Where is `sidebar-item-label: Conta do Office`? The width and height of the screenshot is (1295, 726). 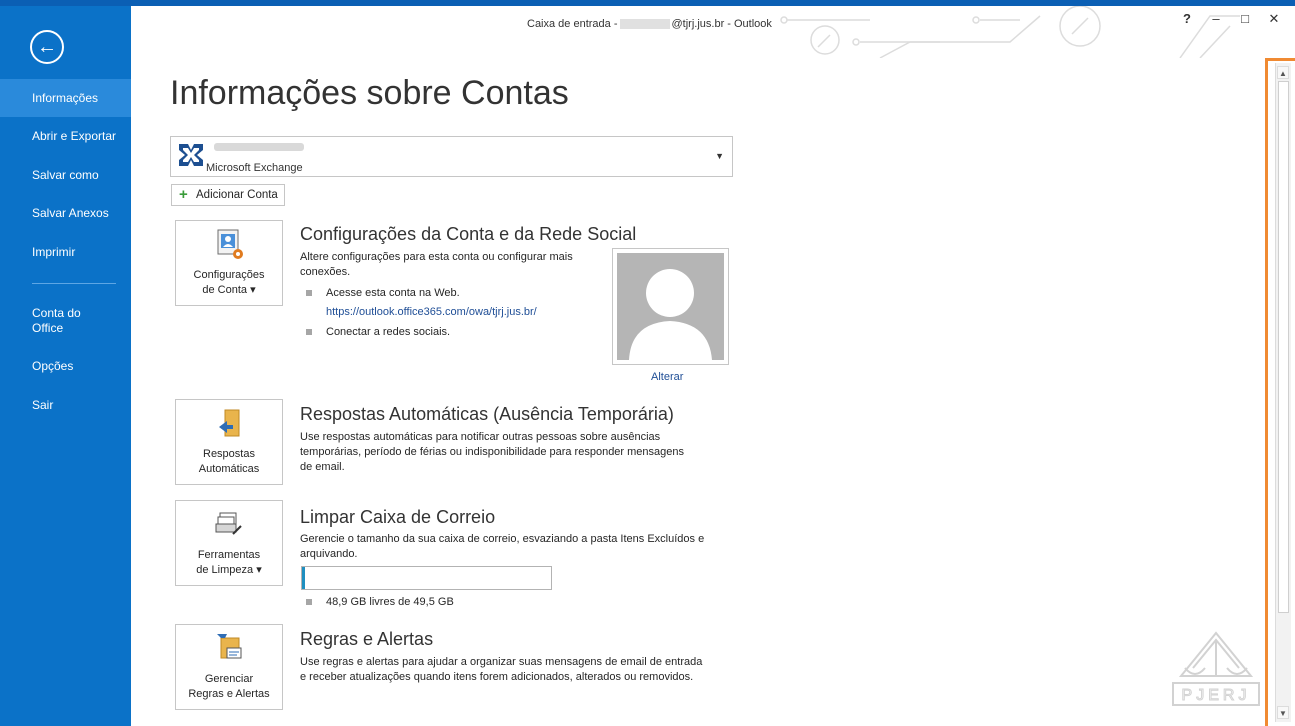 sidebar-item-label: Conta do Office is located at coordinates (56, 321).